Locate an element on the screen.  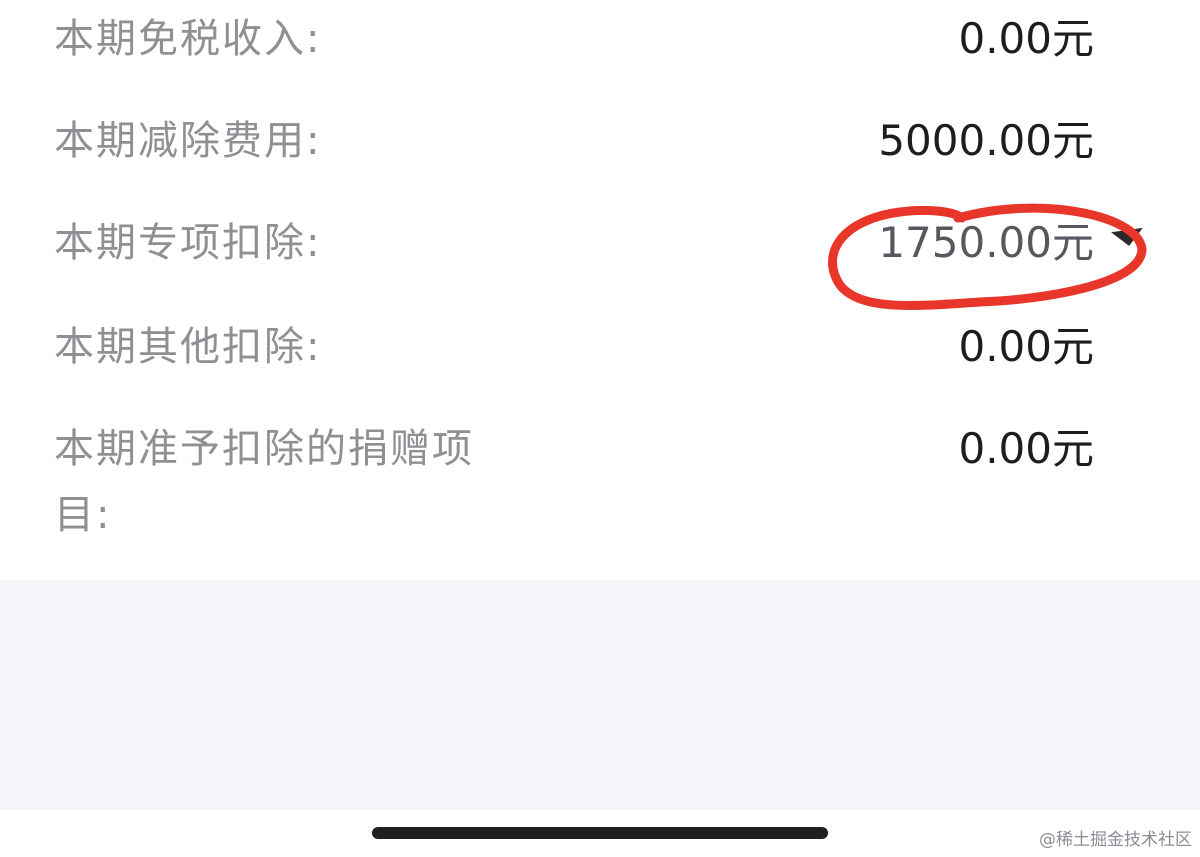
home-indicator is located at coordinates (600, 833).